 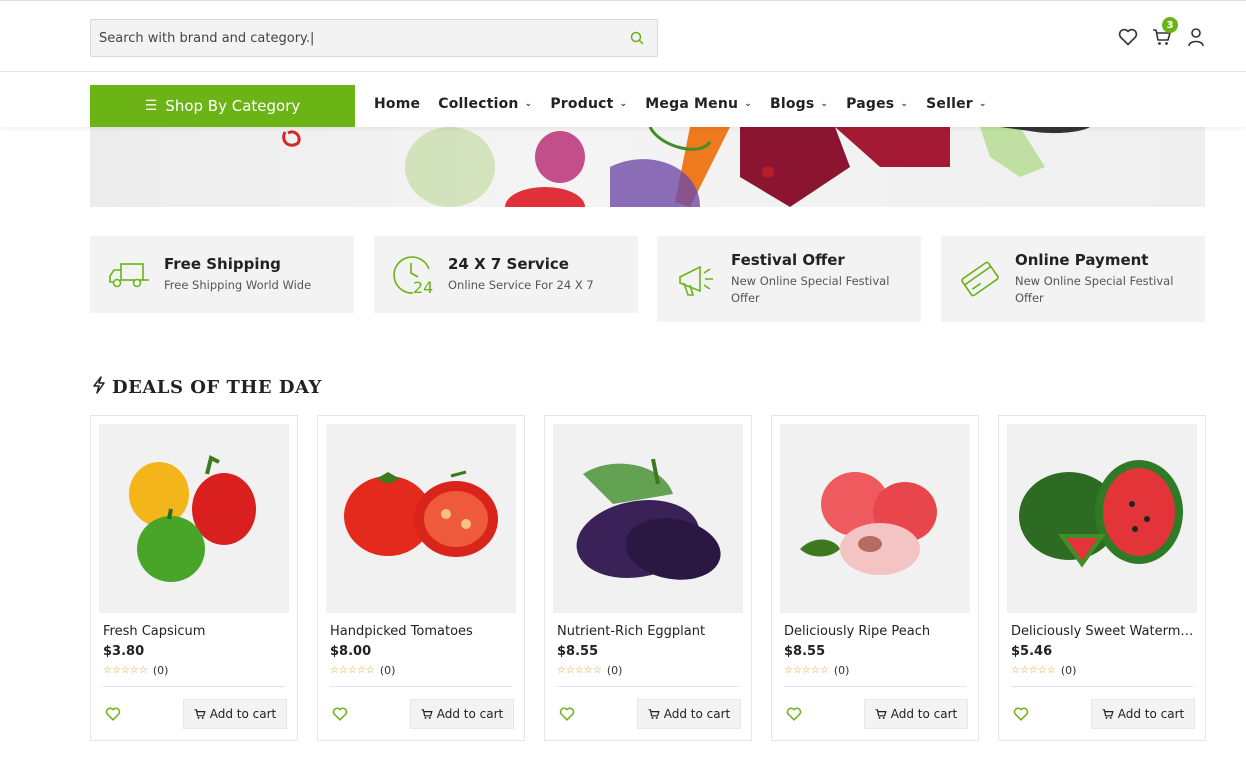 I want to click on product-price: $8.00, so click(x=351, y=651).